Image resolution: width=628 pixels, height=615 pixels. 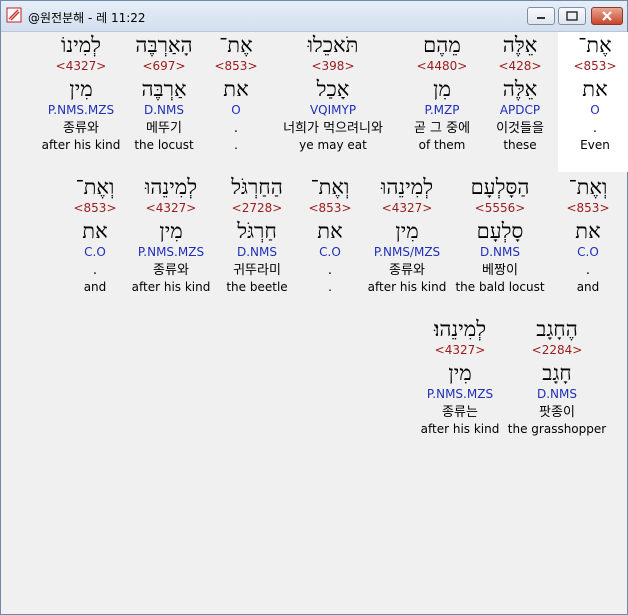 I want to click on hebrew-word: לְמִינֵהוּ׃, so click(x=460, y=329).